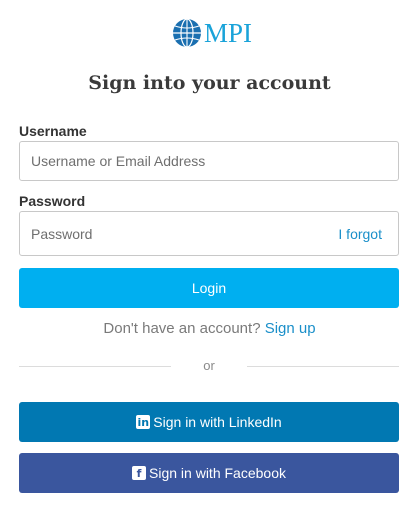  I want to click on signup-link: Sign up, so click(290, 328).